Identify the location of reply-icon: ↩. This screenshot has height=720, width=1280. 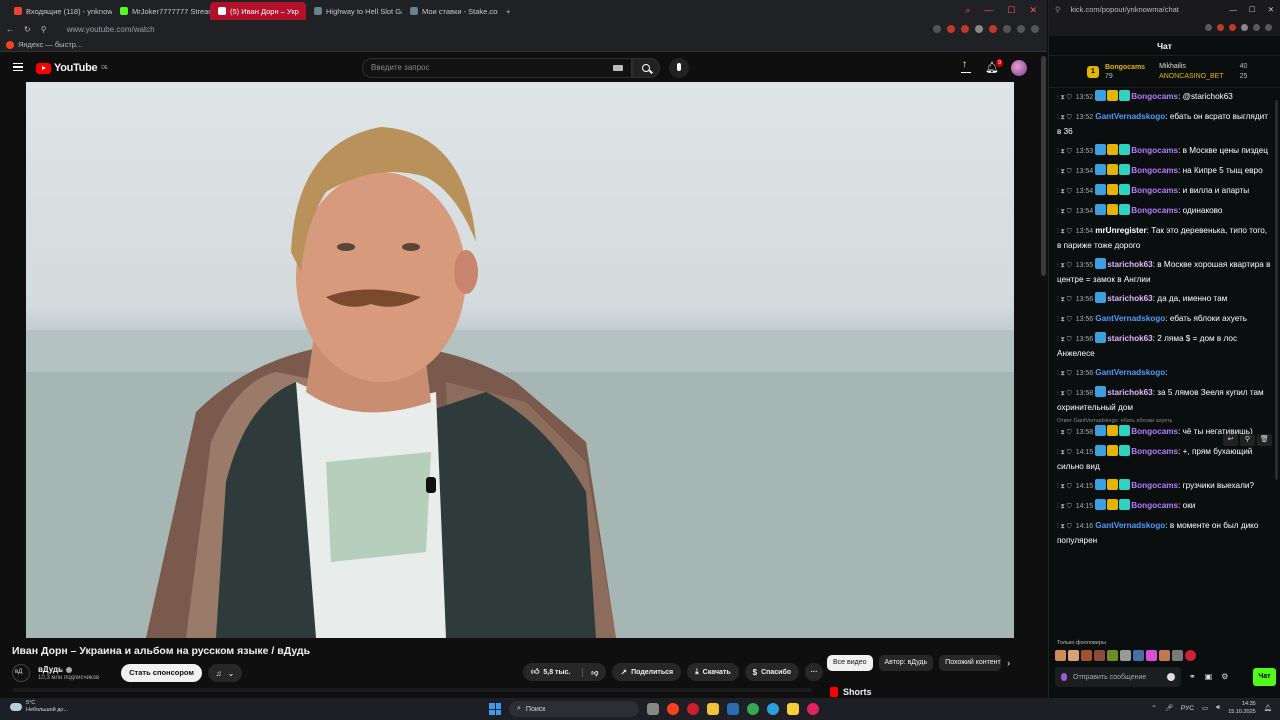
(1230, 440).